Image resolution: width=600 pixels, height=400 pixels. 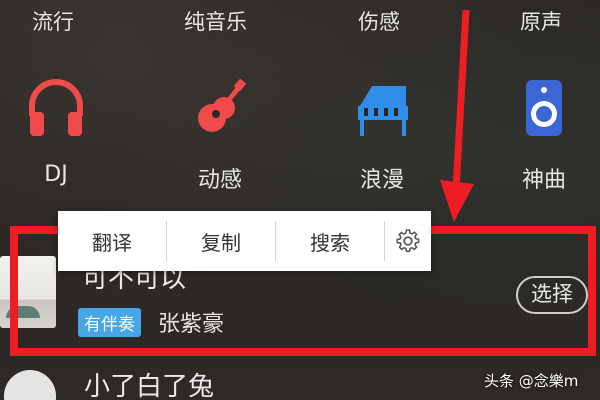 I want to click on watermark: 头条 @念樂m, so click(x=531, y=381).